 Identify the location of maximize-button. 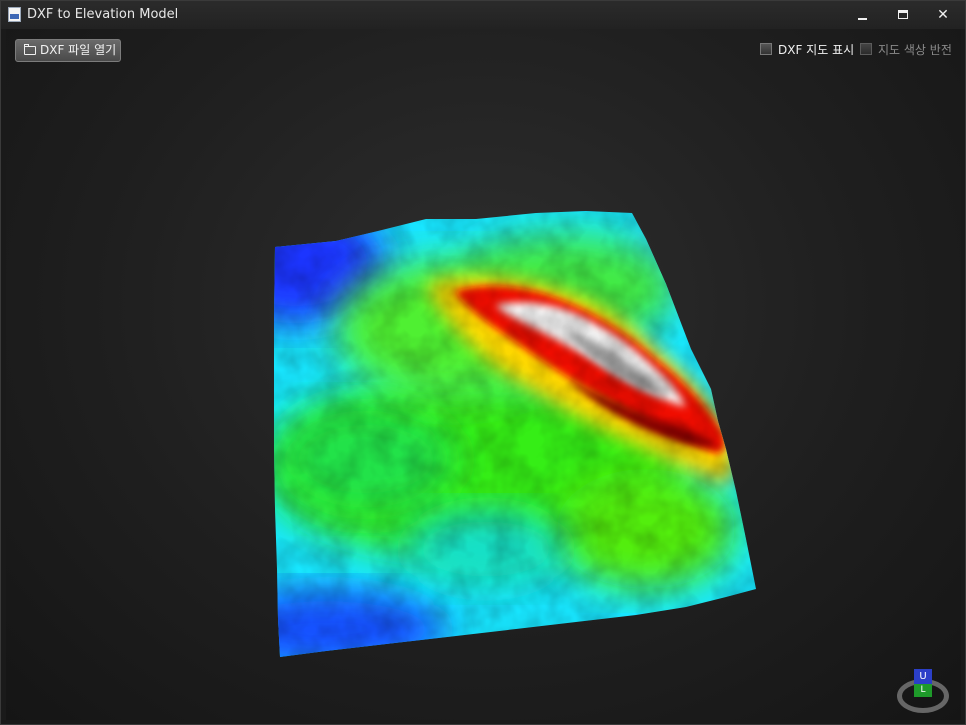
(903, 15).